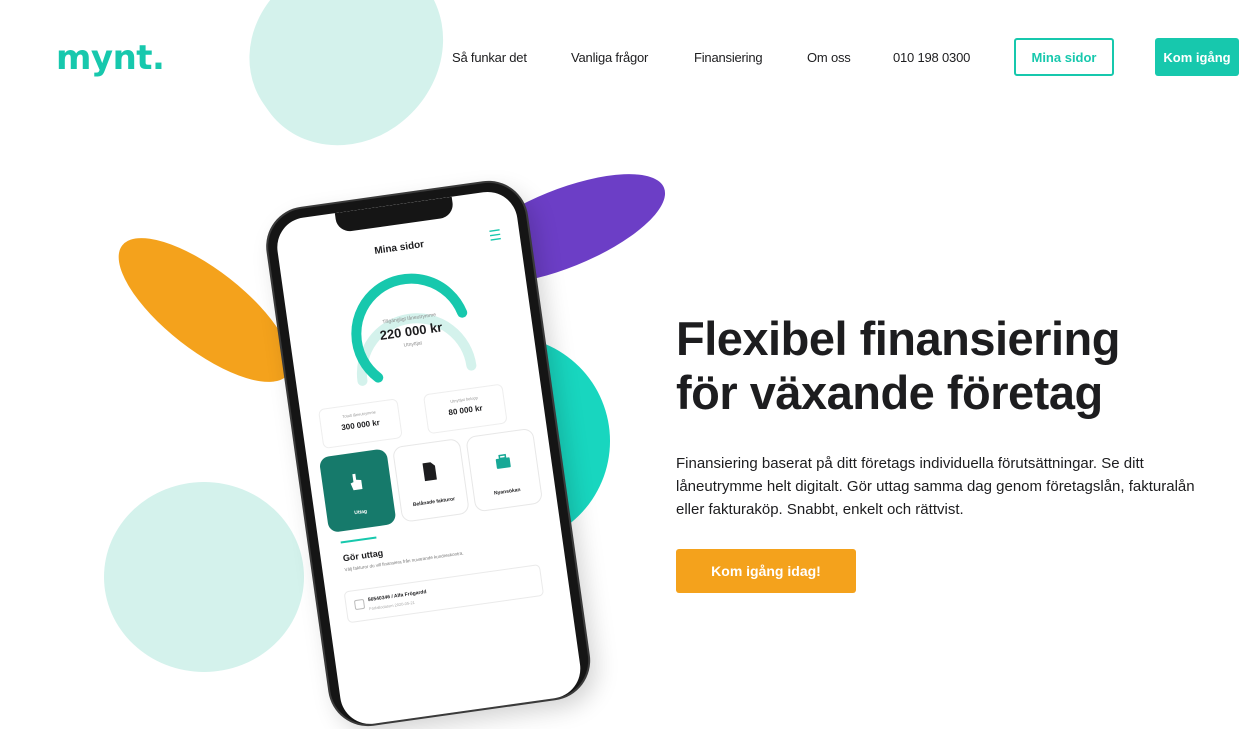 The image size is (1251, 729). Describe the element at coordinates (898, 338) in the screenshot. I see `hero-title-line1: Flexibel finansiering` at that location.